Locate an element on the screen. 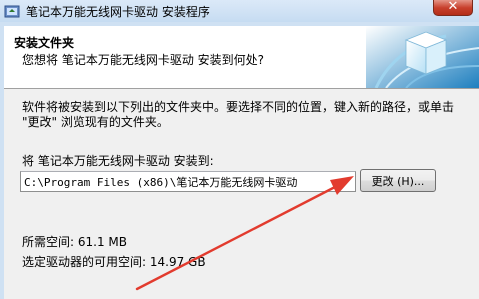 The width and height of the screenshot is (479, 299). close-icon: ✕ is located at coordinates (453, 7).